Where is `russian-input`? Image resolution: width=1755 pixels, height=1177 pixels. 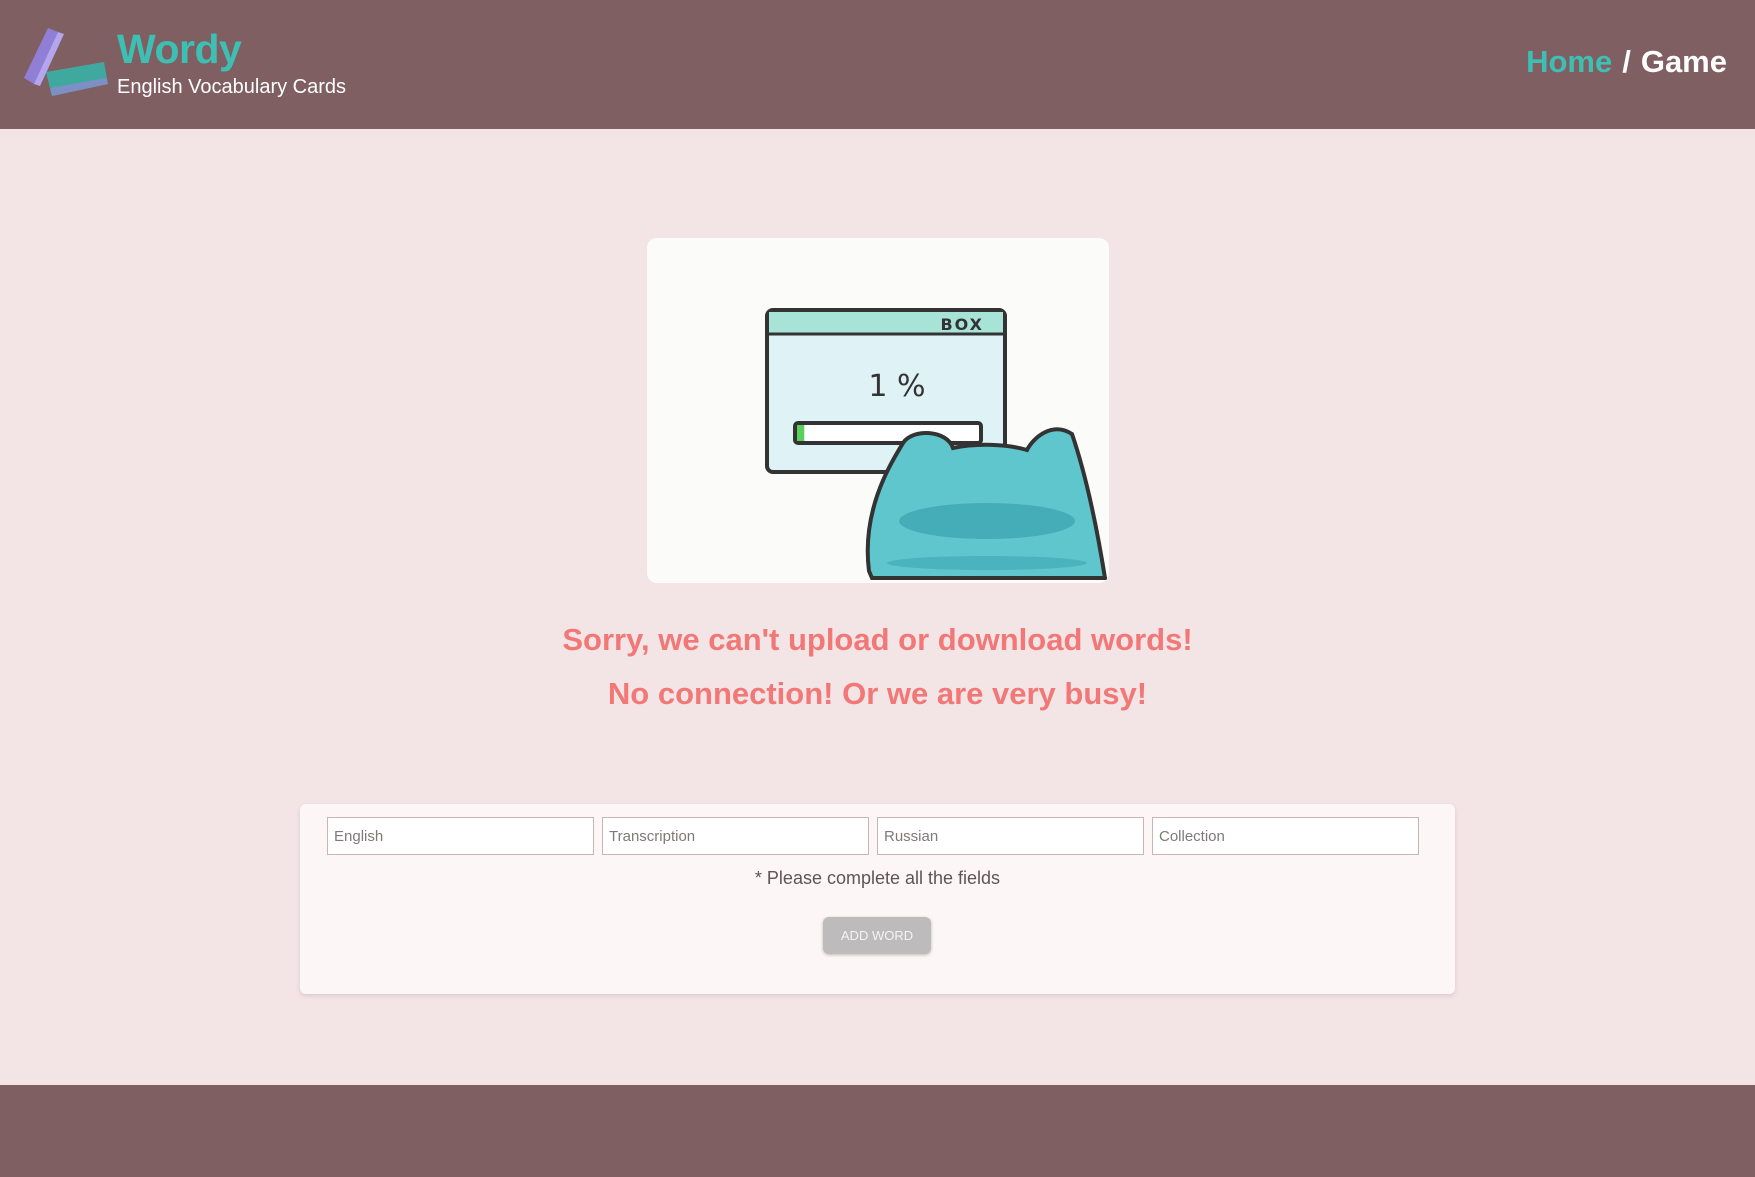 russian-input is located at coordinates (1010, 836).